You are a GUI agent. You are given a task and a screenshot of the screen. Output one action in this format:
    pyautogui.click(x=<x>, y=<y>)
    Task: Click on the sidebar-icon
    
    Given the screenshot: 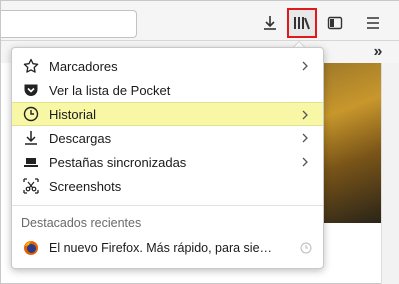 What is the action you would take?
    pyautogui.click(x=335, y=23)
    